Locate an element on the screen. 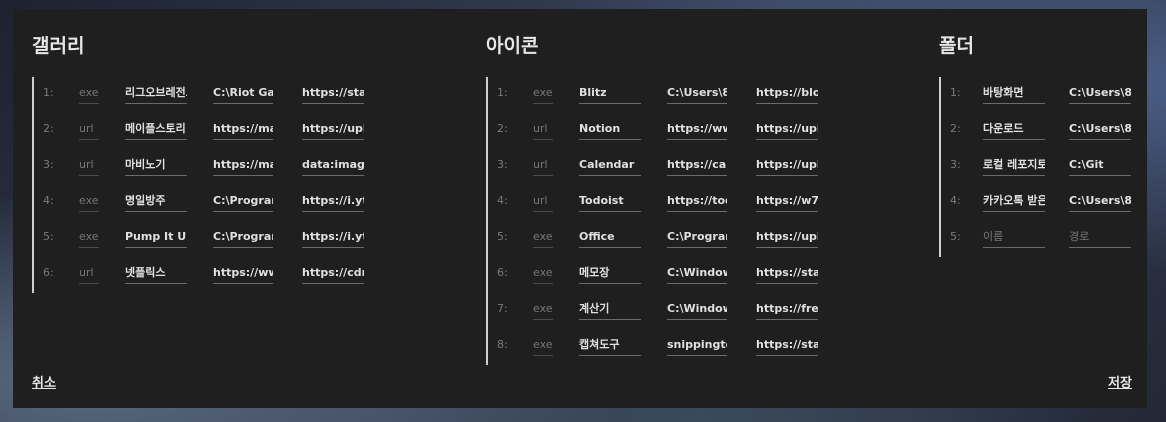 The width and height of the screenshot is (1166, 422). row-index: 7: is located at coordinates (502, 308).